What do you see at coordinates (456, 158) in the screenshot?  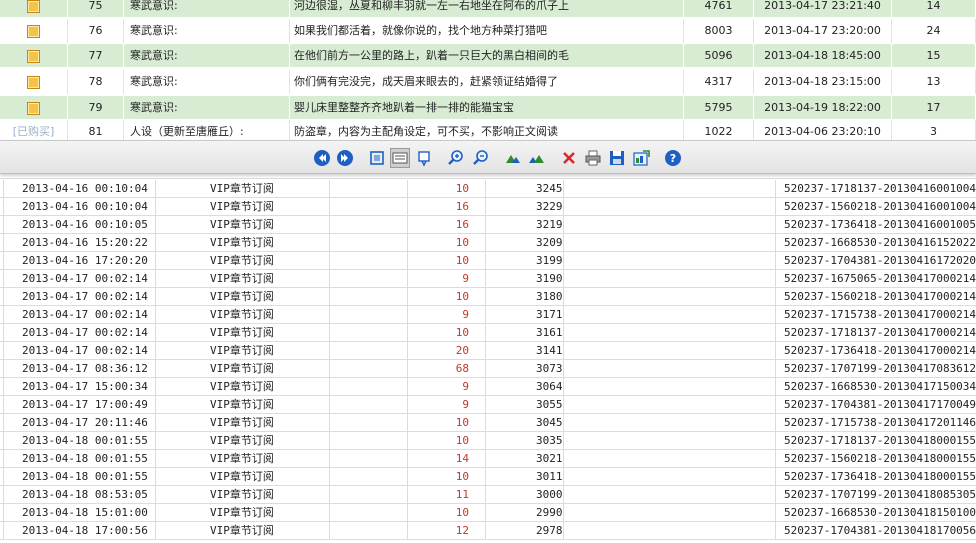 I see `zoom-in-button` at bounding box center [456, 158].